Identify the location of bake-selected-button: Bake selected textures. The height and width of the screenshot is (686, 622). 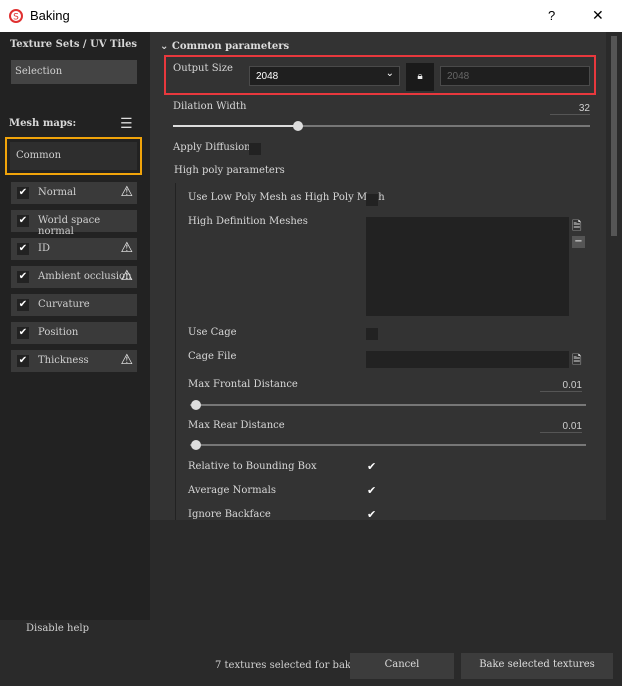
(537, 666).